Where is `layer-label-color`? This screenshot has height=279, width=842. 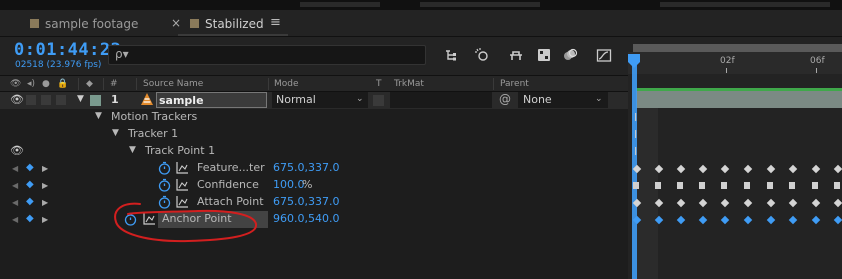
layer-label-color is located at coordinates (95, 100).